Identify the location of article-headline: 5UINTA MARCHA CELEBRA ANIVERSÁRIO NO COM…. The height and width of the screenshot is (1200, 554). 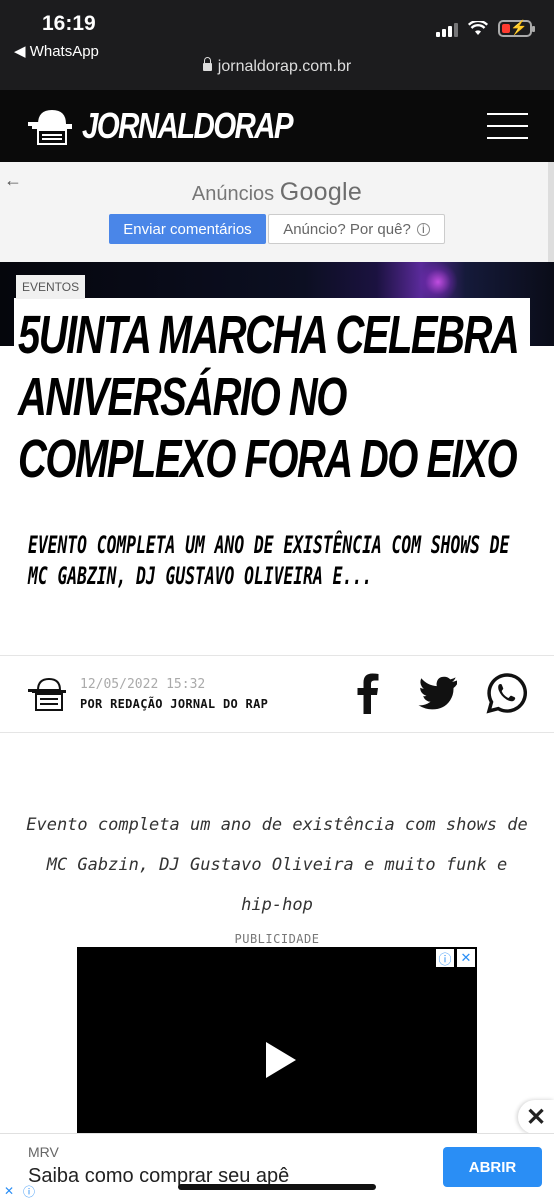
(268, 397).